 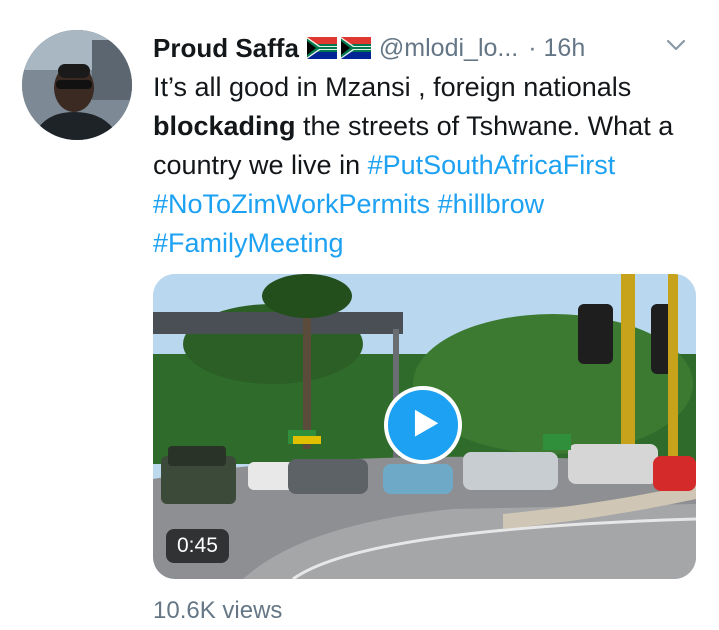 What do you see at coordinates (218, 610) in the screenshot?
I see `view-count: 10.6K views` at bounding box center [218, 610].